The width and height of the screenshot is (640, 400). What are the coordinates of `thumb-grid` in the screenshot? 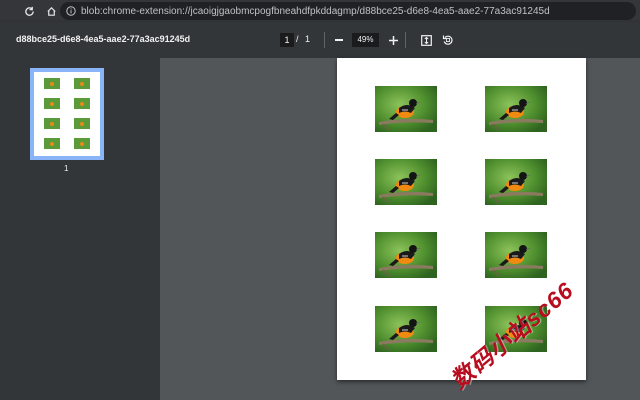 It's located at (67, 113).